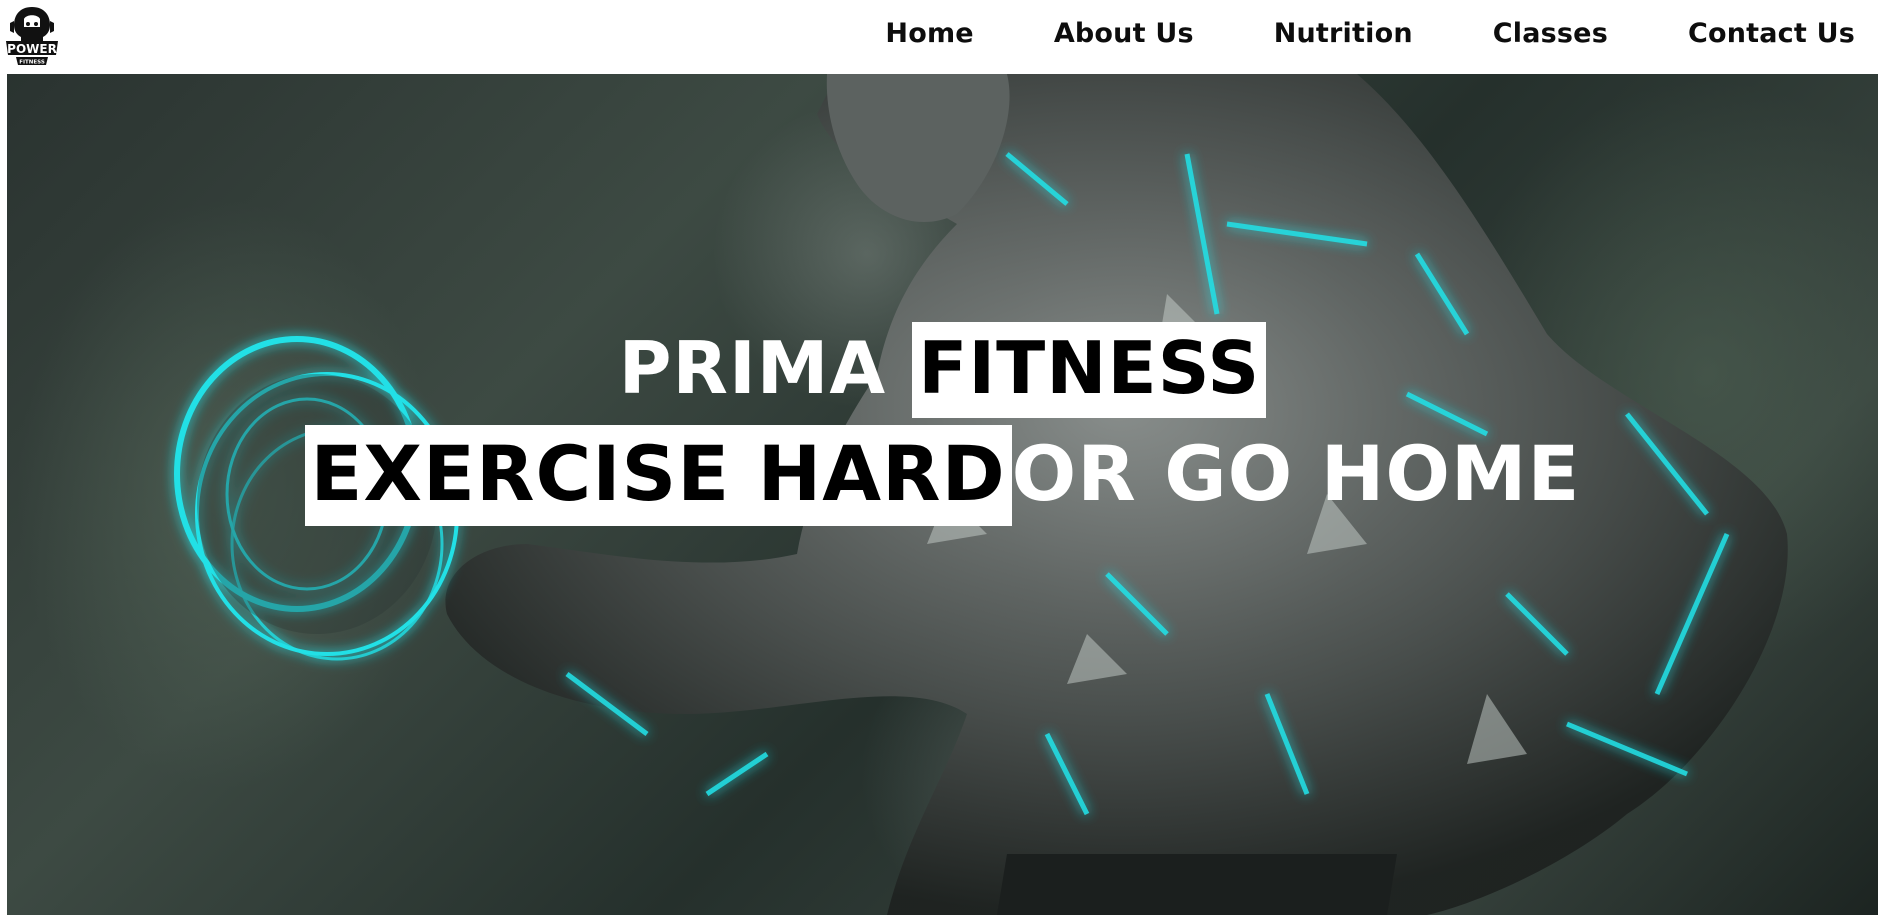 This screenshot has width=1885, height=915. I want to click on hero-title-exercise-hard-highlight: EXERCISE HARD, so click(658, 475).